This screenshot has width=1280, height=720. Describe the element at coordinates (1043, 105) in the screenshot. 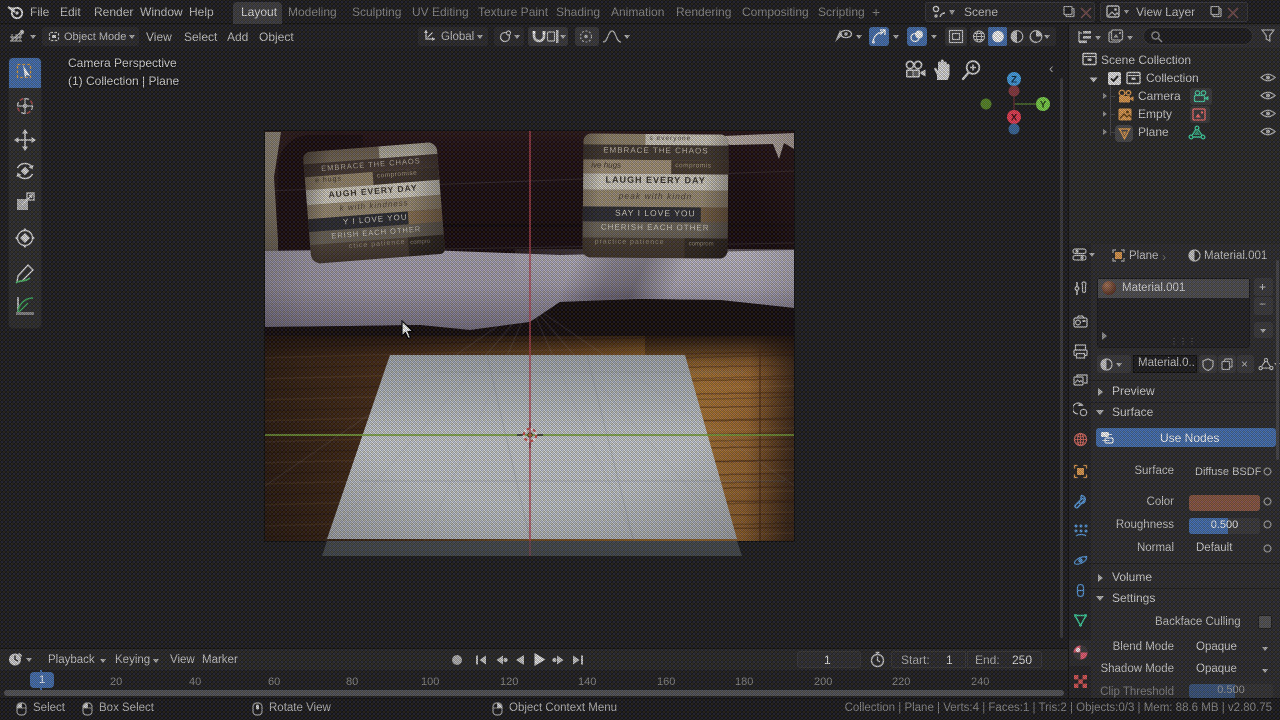

I see `svg-text: Y` at that location.